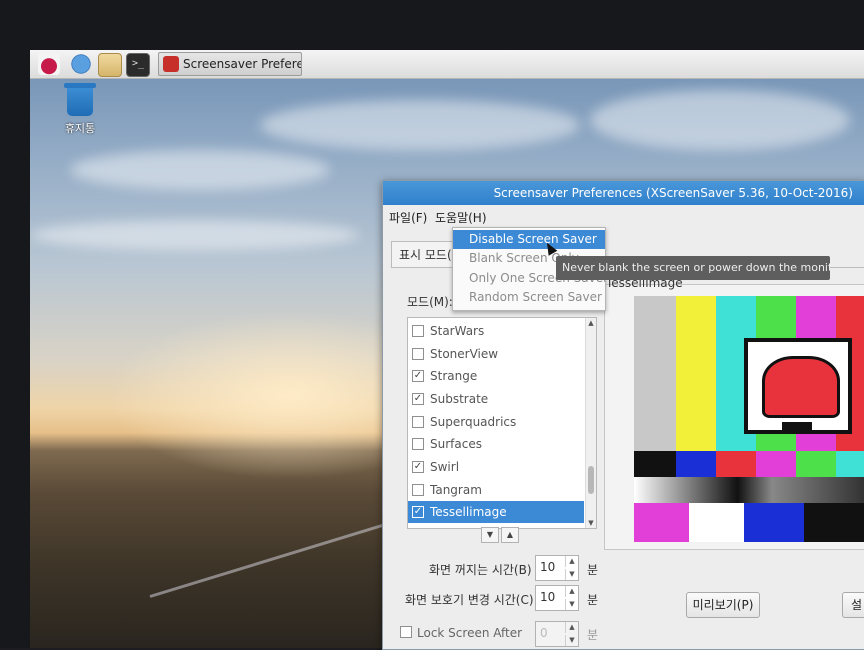 This screenshot has height=650, width=864. I want to click on file-manager-icon, so click(110, 65).